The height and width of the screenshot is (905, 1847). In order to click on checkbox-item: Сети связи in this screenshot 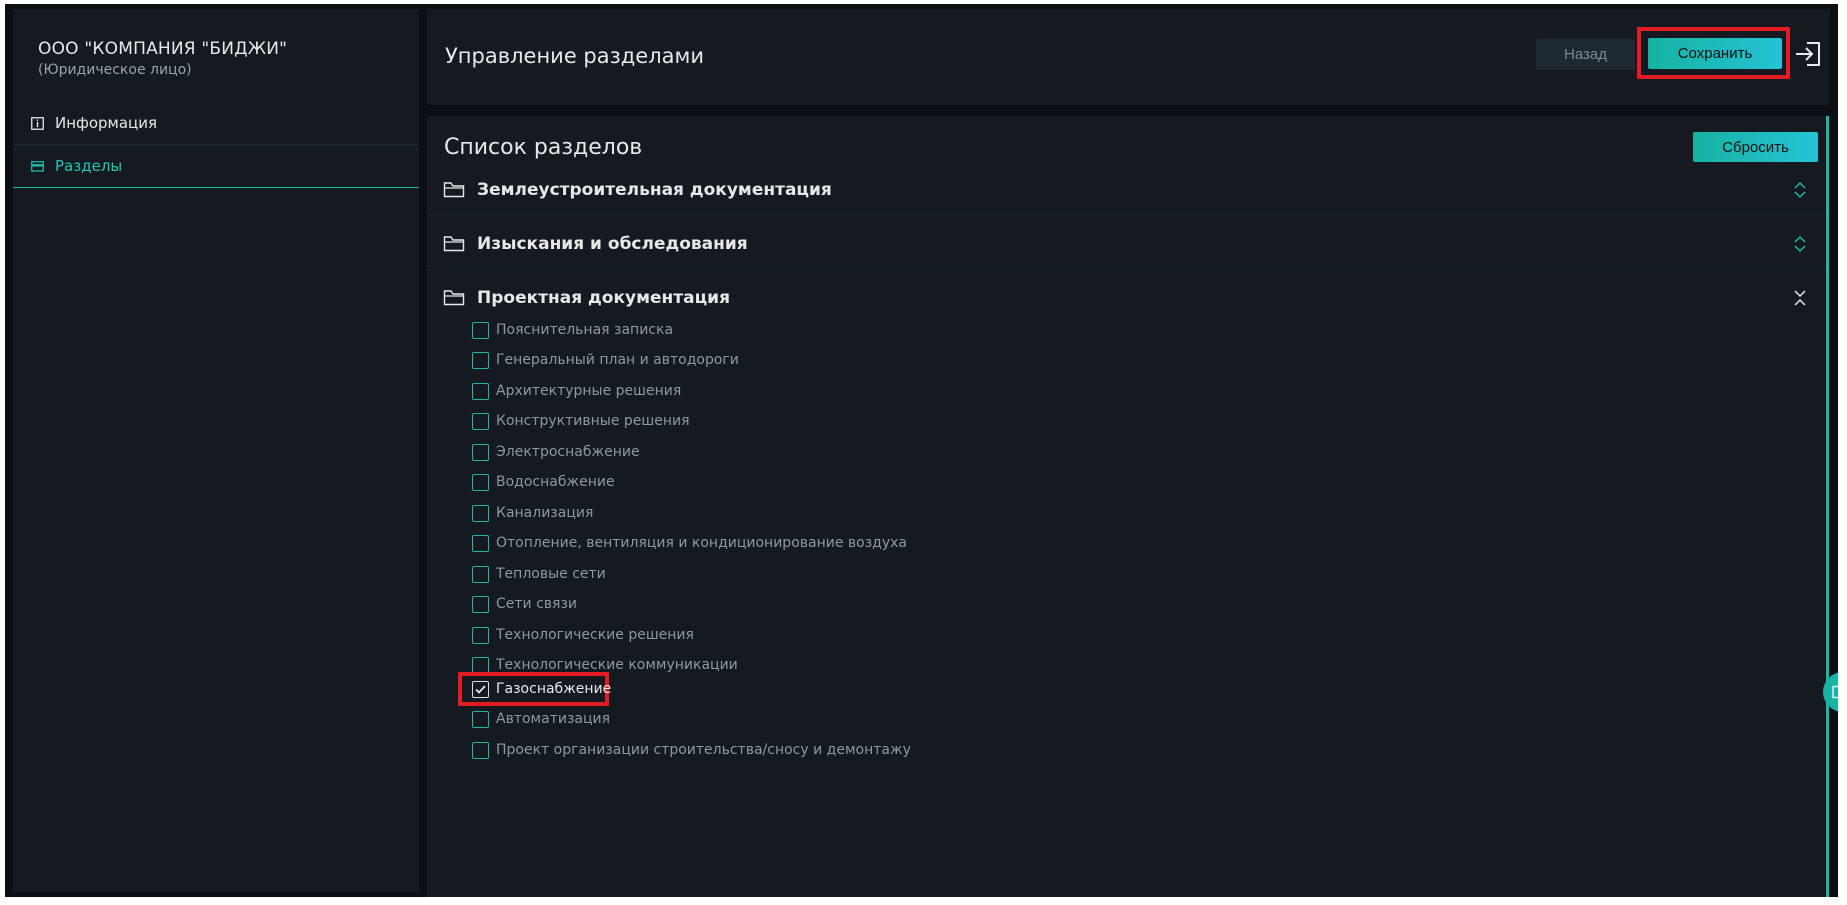, I will do `click(524, 604)`.